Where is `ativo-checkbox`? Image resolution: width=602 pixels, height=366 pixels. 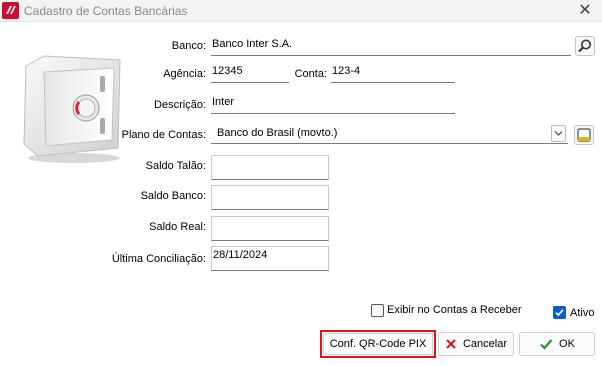
ativo-checkbox is located at coordinates (559, 312).